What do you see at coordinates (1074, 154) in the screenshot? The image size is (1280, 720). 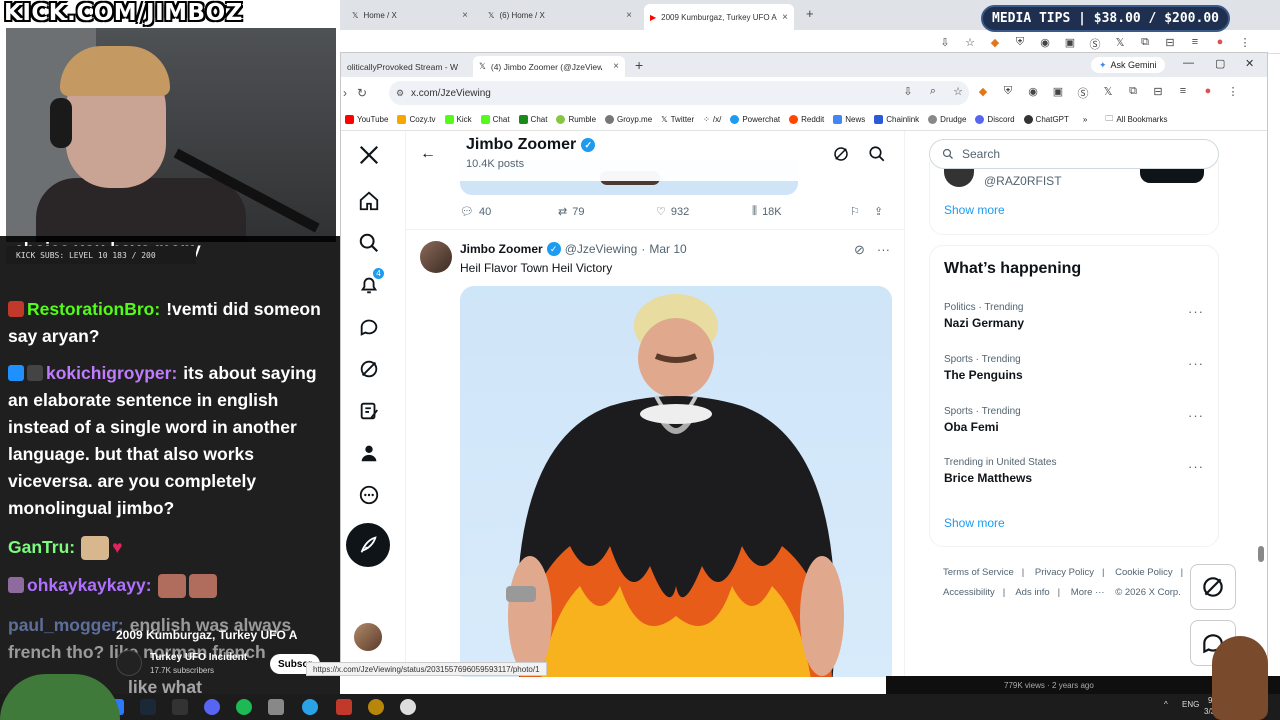 I see `search-input: Search` at bounding box center [1074, 154].